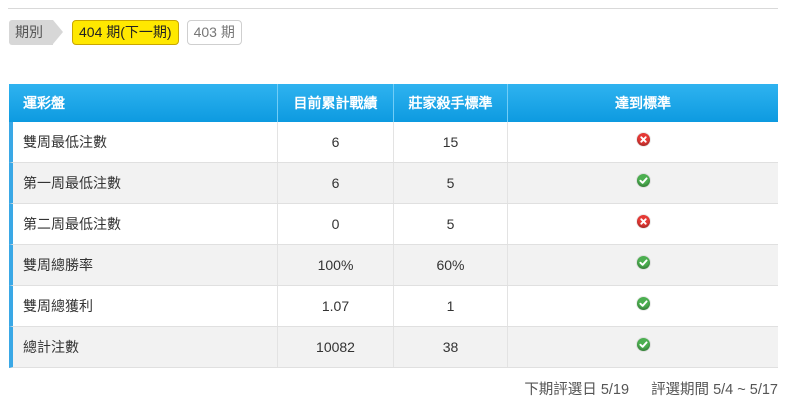  I want to click on table-row: 雙周最低注數 6 15, so click(393, 142).